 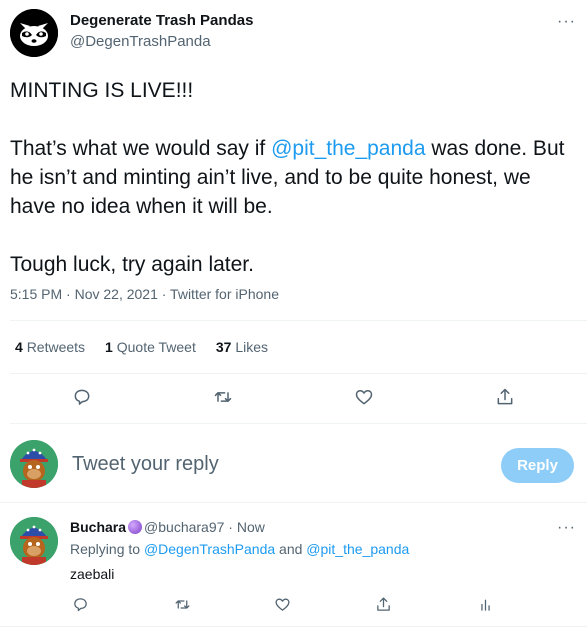 What do you see at coordinates (566, 22) in the screenshot?
I see `more-options-icon: ···` at bounding box center [566, 22].